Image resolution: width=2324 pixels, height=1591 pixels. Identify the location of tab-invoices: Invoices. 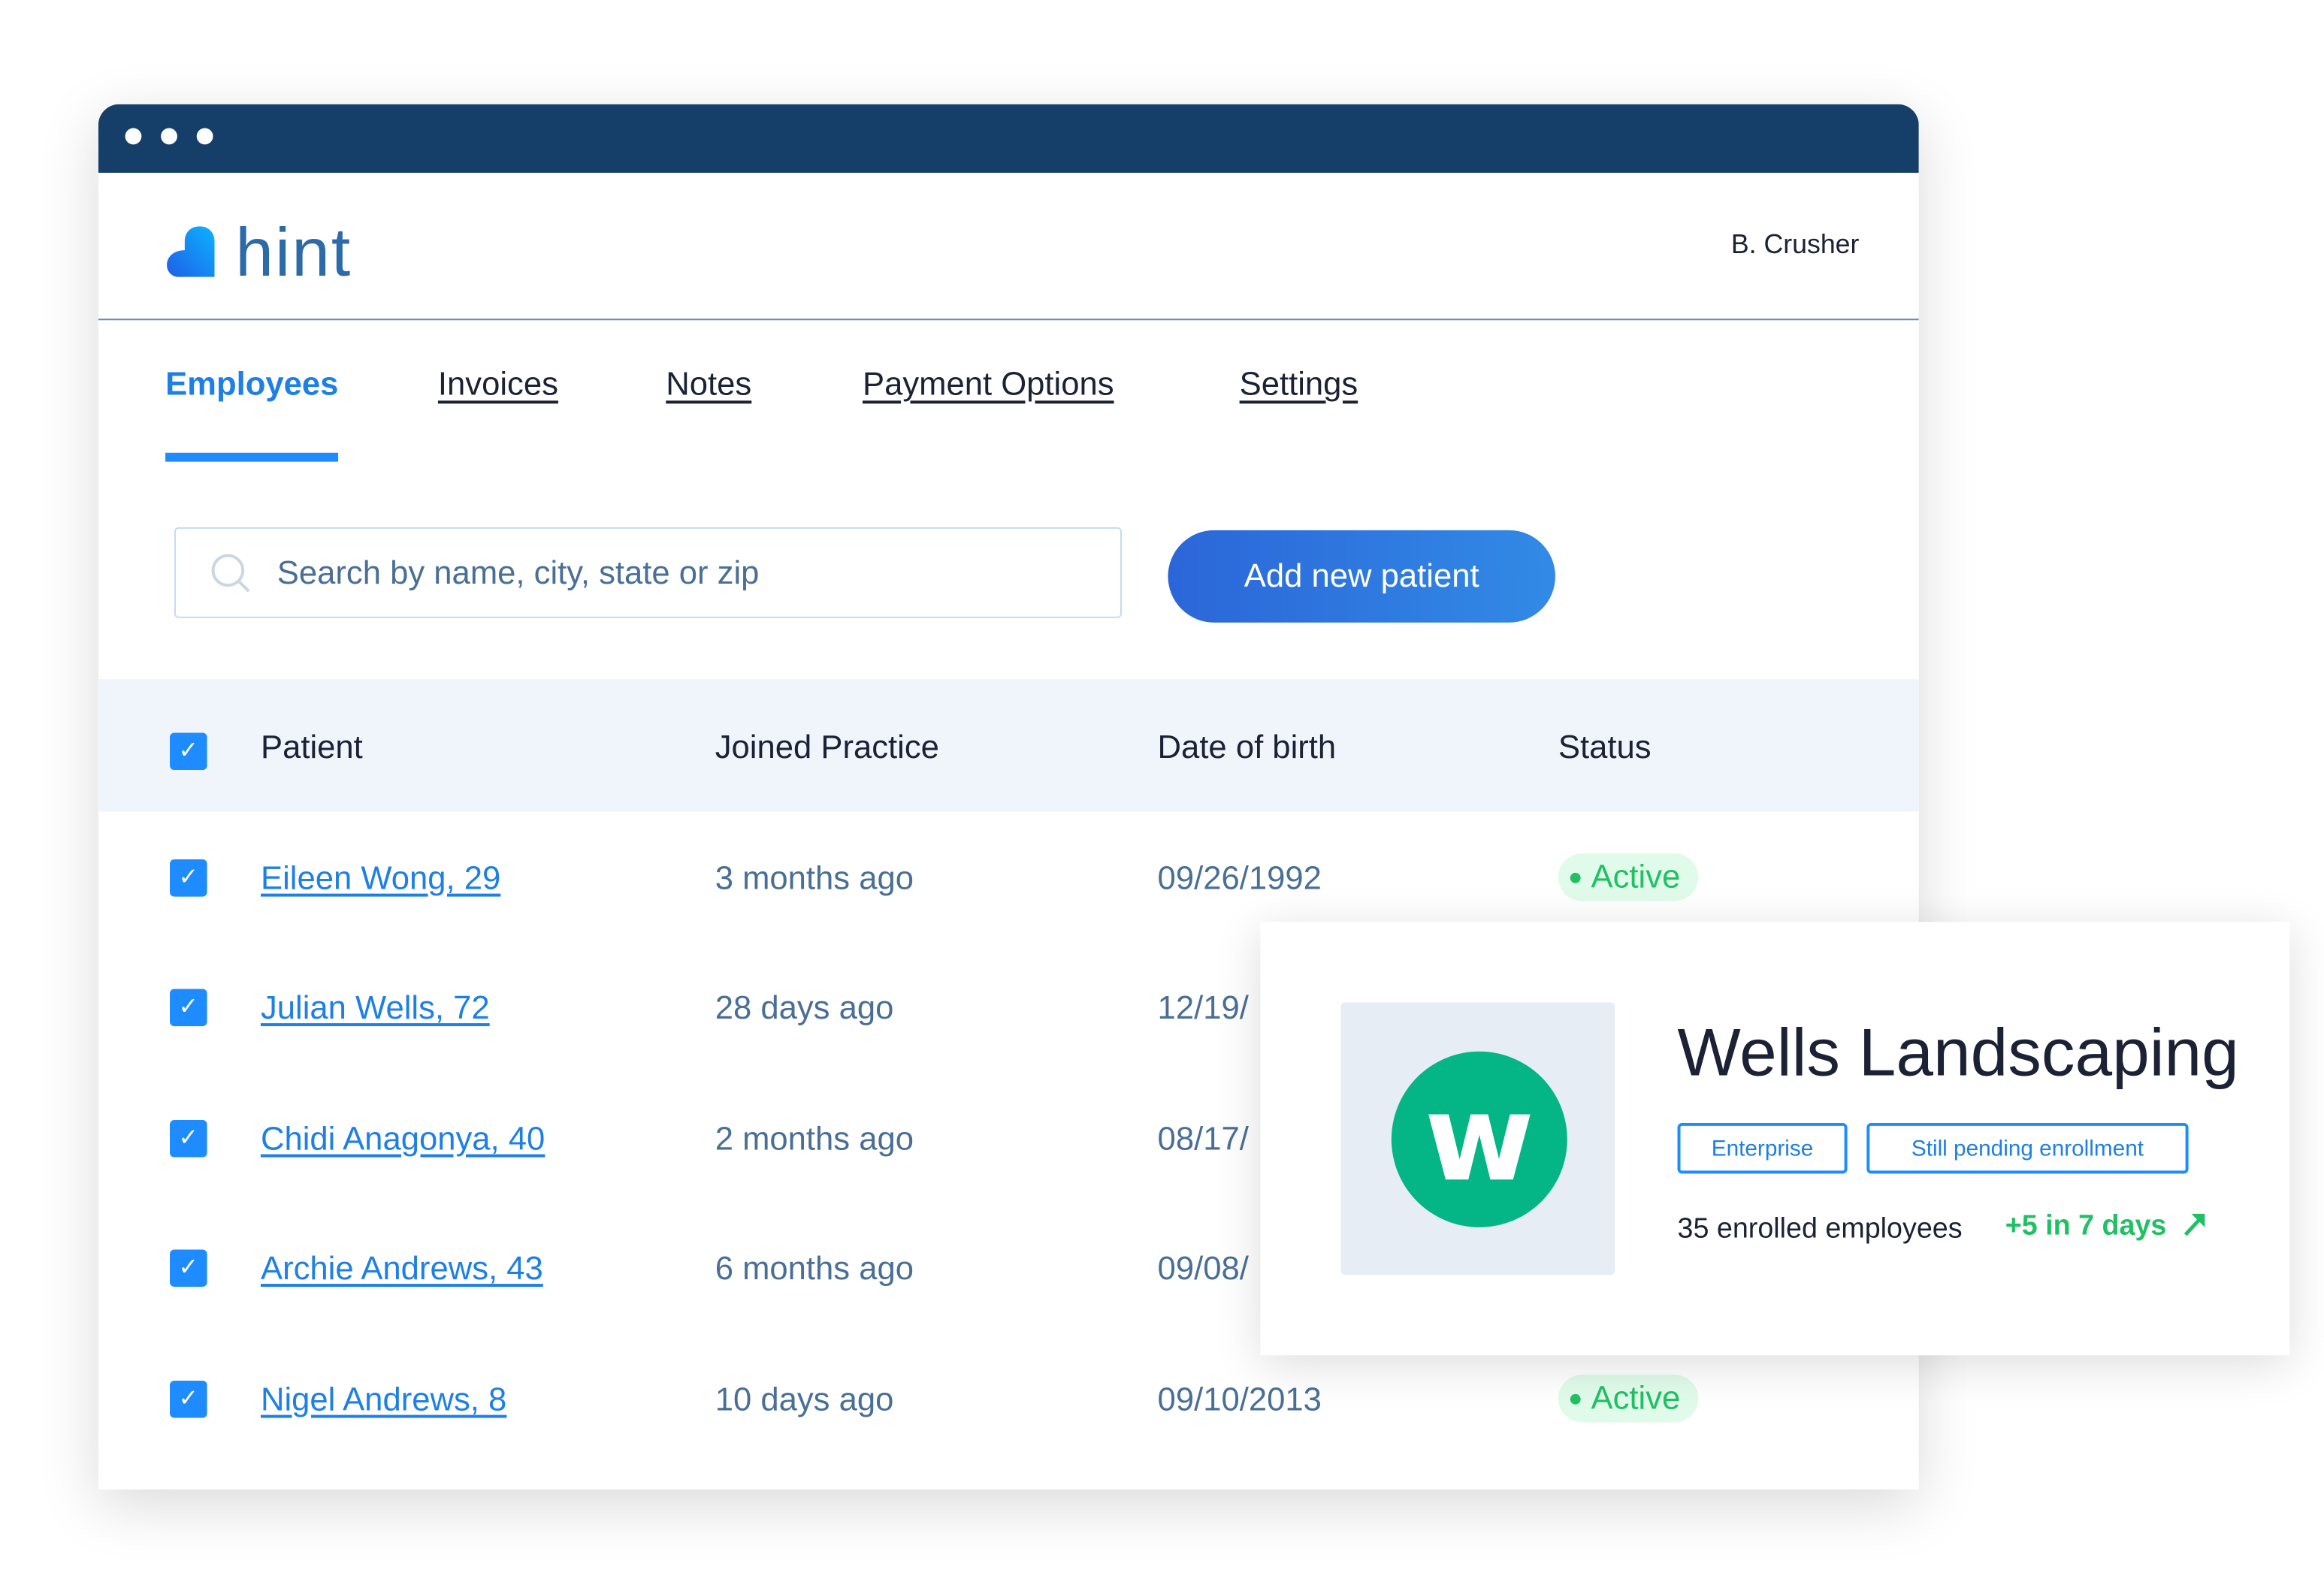
(498, 385).